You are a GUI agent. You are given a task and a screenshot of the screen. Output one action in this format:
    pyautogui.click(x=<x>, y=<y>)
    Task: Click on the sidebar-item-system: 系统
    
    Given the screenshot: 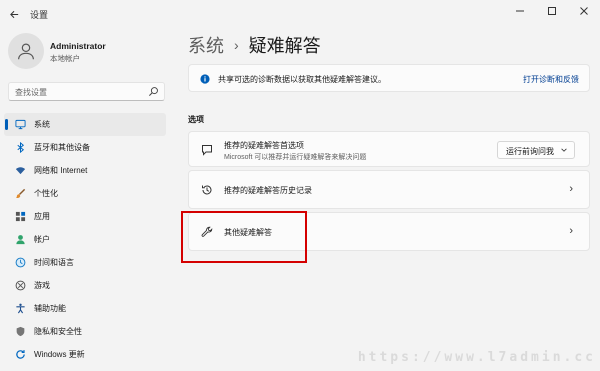 What is the action you would take?
    pyautogui.click(x=85, y=124)
    